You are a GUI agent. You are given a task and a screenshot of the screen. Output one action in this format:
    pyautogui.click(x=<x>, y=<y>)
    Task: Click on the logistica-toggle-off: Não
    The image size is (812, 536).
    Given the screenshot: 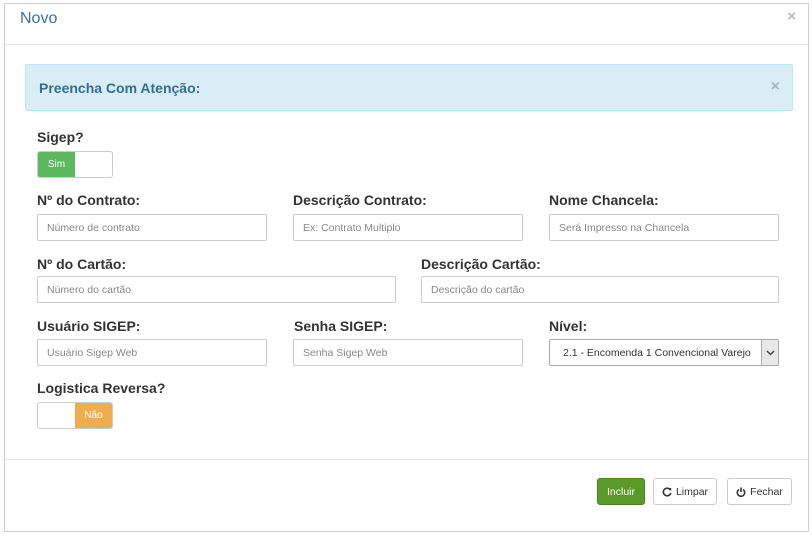 What is the action you would take?
    pyautogui.click(x=93, y=415)
    